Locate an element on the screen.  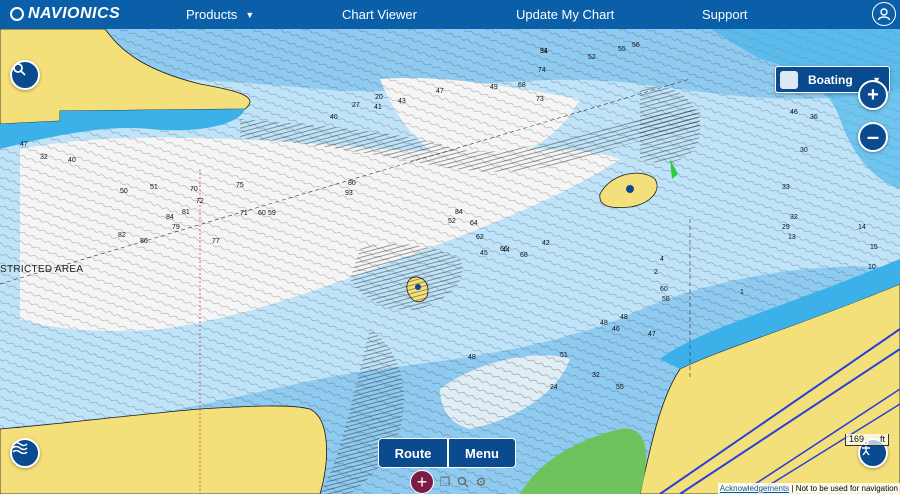
waves-icon is located at coordinates (20, 447).